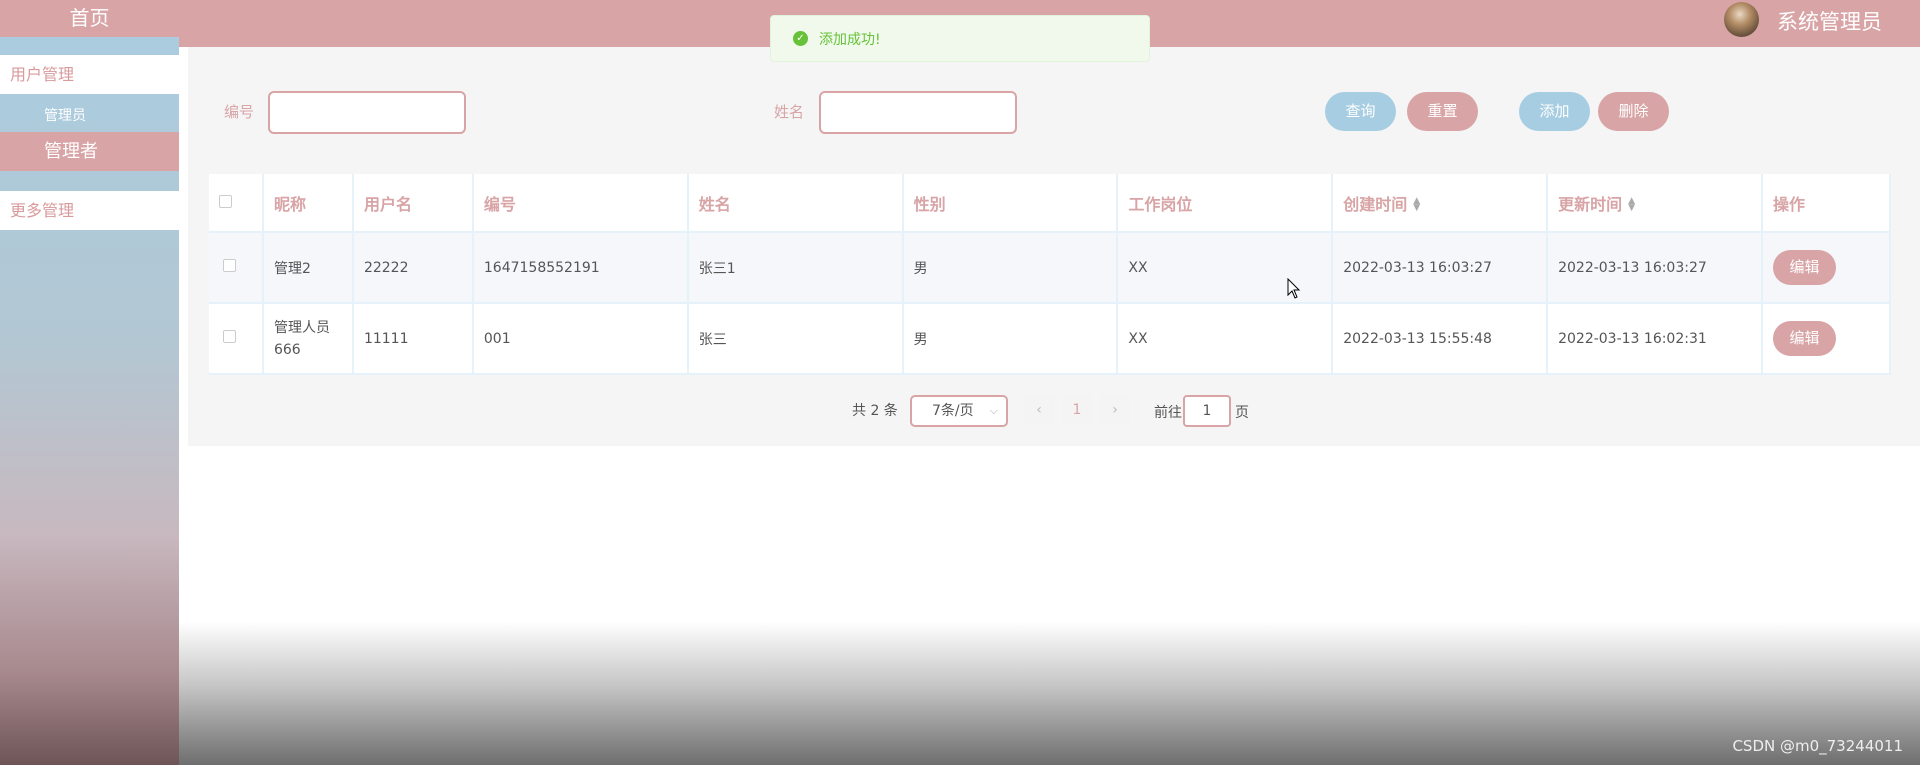  What do you see at coordinates (413, 339) in the screenshot?
I see `cell-username: 11111` at bounding box center [413, 339].